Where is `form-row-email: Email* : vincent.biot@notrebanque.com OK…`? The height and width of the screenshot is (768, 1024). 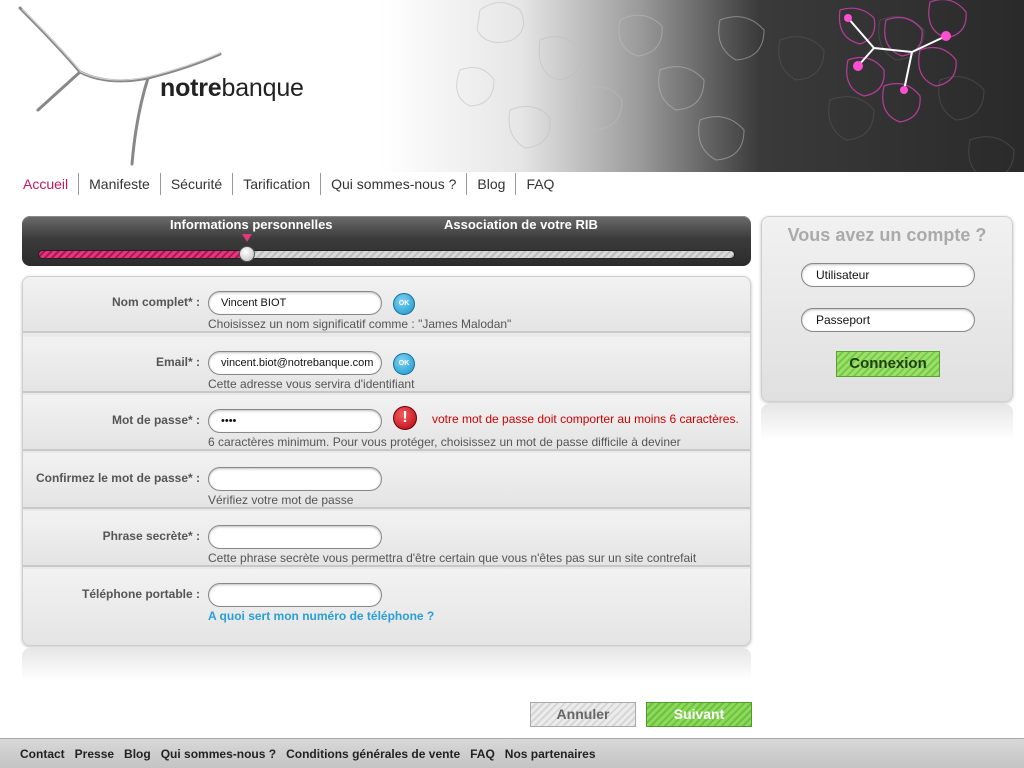
form-row-email: Email* : vincent.biot@notrebanque.com OK… is located at coordinates (386, 365).